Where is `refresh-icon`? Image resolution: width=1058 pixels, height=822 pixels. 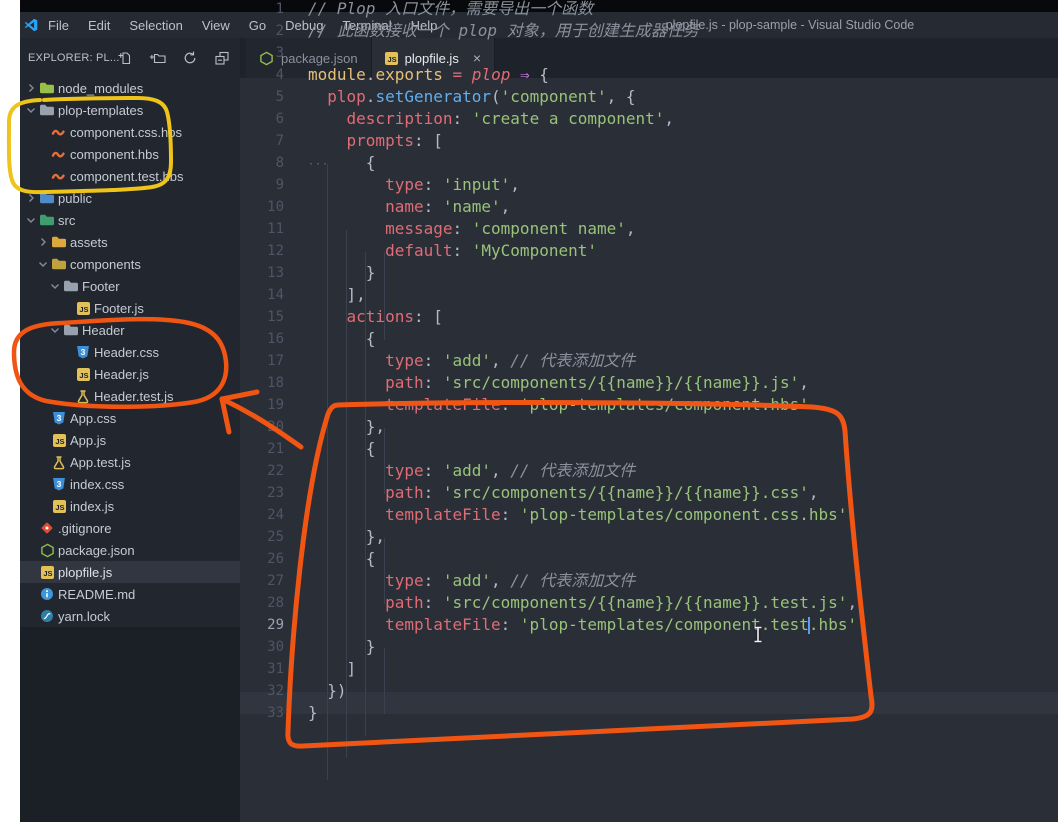
refresh-icon is located at coordinates (190, 57).